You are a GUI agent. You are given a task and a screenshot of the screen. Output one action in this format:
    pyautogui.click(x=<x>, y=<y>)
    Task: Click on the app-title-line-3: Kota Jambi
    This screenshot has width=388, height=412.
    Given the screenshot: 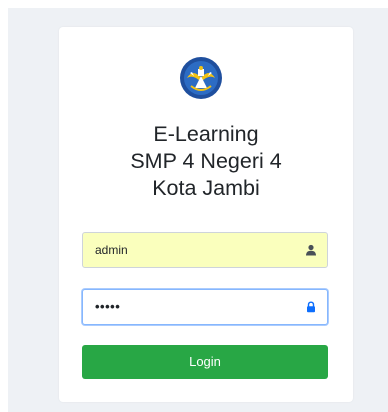 What is the action you would take?
    pyautogui.click(x=206, y=188)
    